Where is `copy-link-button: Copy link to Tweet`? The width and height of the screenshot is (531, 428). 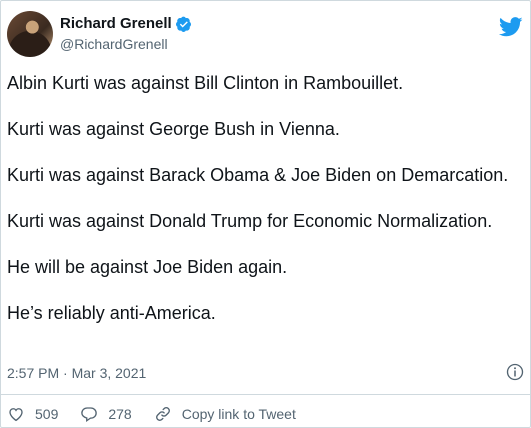 copy-link-button: Copy link to Tweet is located at coordinates (225, 414).